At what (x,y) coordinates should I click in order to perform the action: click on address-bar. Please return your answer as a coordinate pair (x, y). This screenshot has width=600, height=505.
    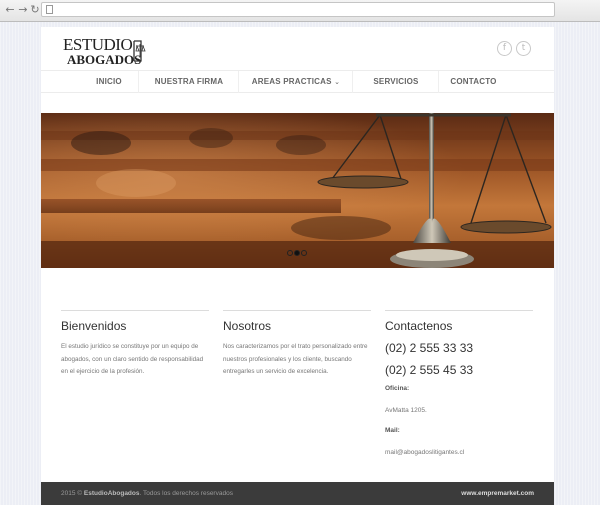
    Looking at the image, I should click on (298, 9).